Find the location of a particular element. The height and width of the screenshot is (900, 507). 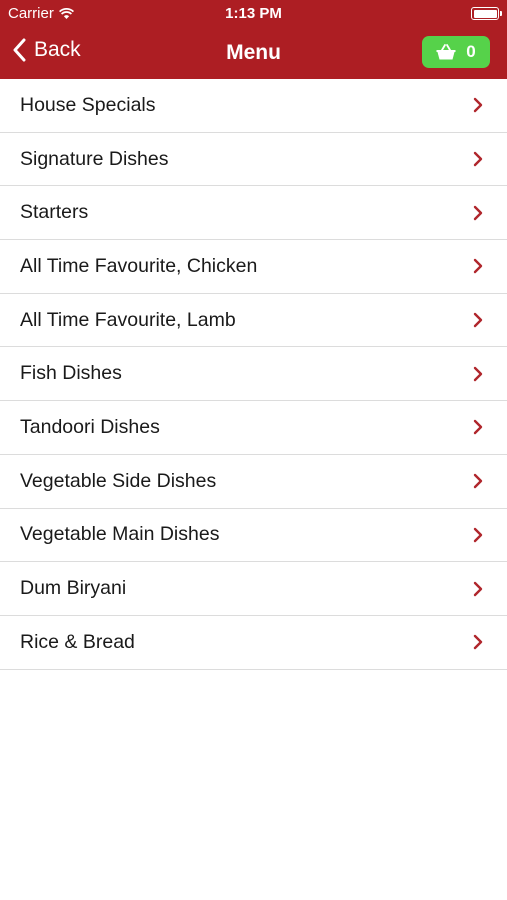

menu-item-favourite-chicken: All Time Favourite, Chicken is located at coordinates (253, 267).